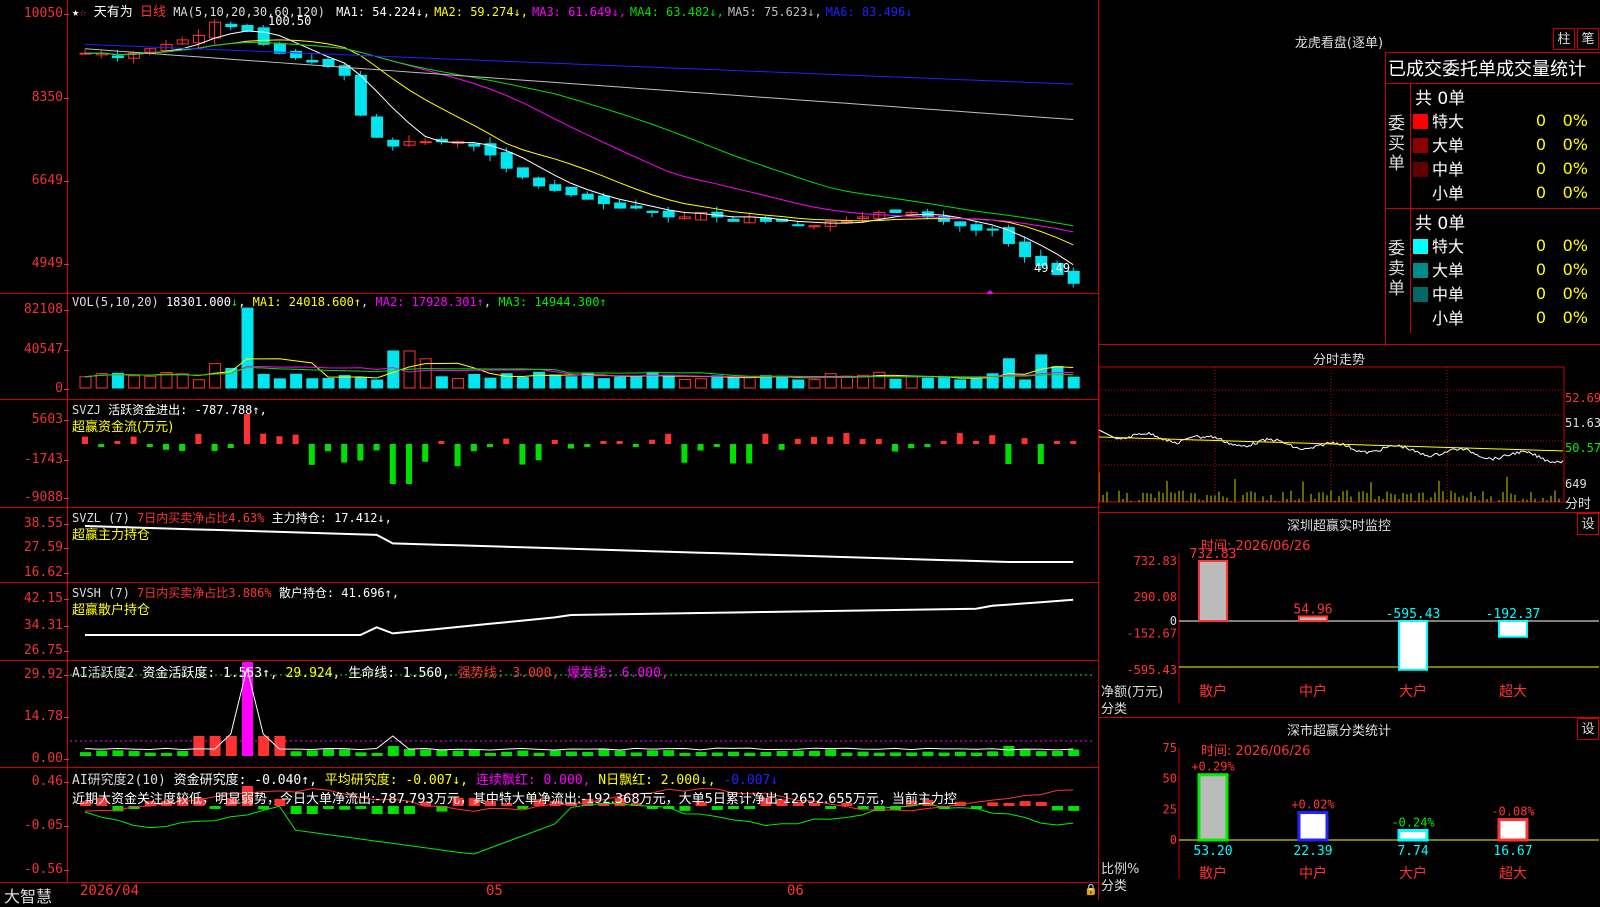 The height and width of the screenshot is (907, 1600). What do you see at coordinates (1576, 484) in the screenshot?
I see `fenshi-tick: 649` at bounding box center [1576, 484].